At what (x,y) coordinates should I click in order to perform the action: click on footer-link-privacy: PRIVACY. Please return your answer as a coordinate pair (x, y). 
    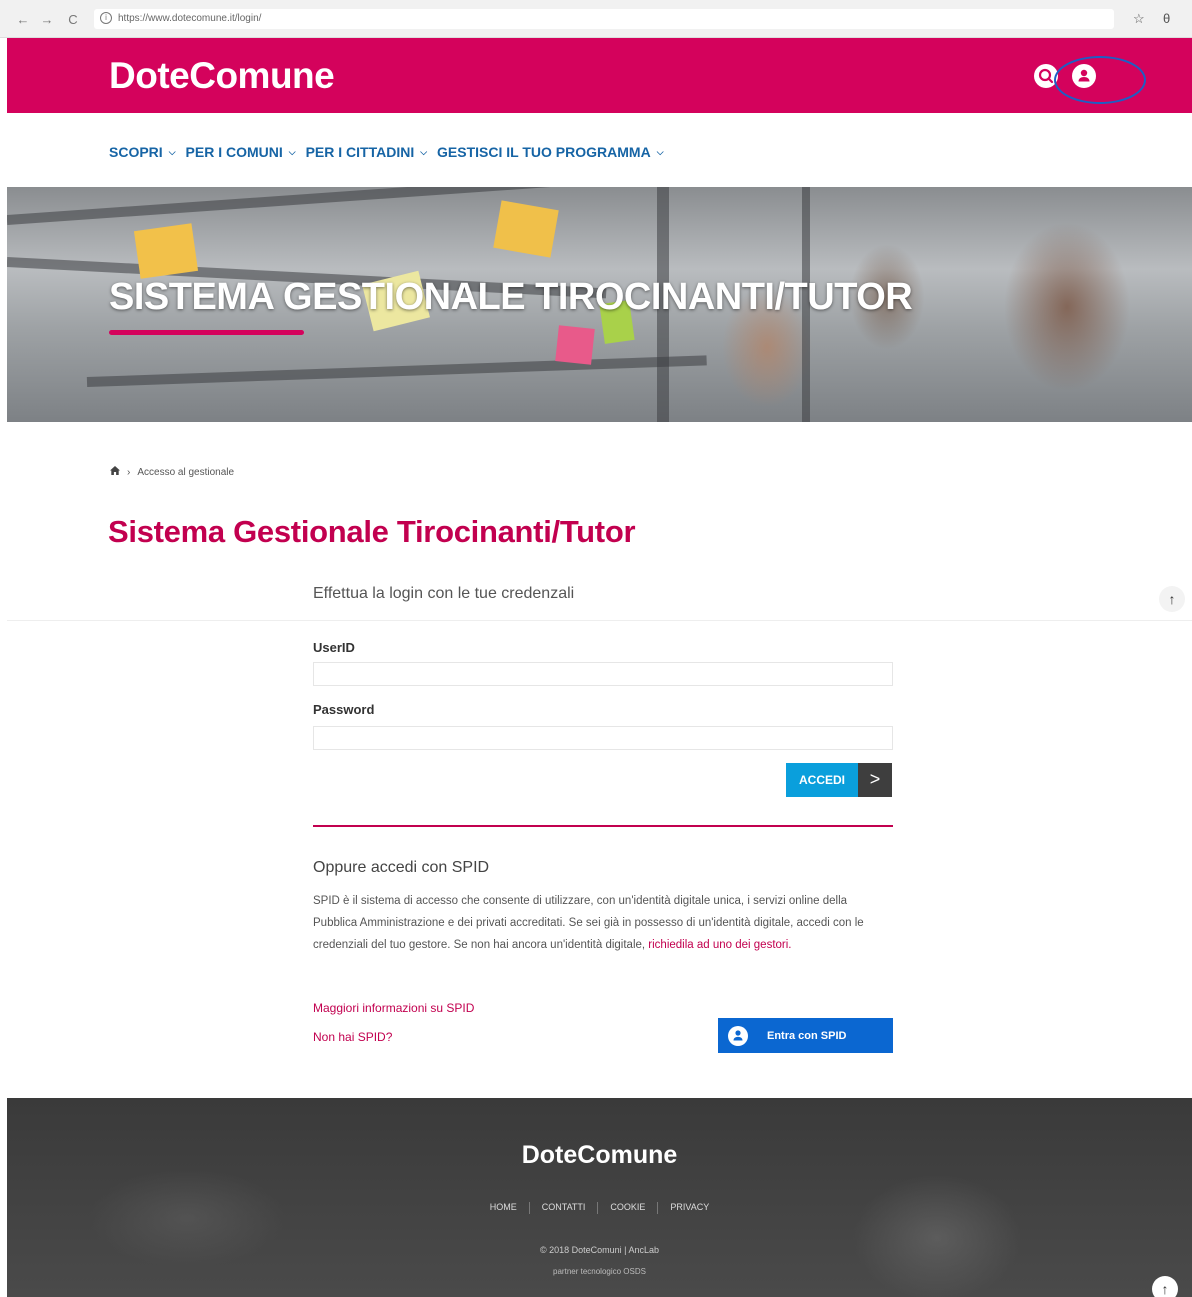
    Looking at the image, I should click on (689, 1208).